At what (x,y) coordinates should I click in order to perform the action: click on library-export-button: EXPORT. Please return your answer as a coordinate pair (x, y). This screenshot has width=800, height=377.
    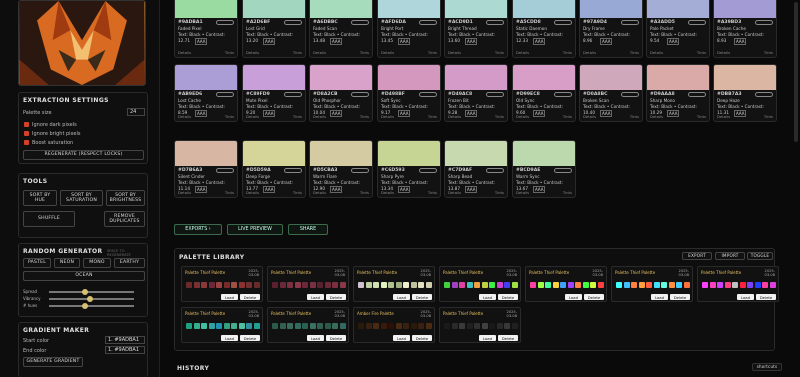
    Looking at the image, I should click on (697, 256).